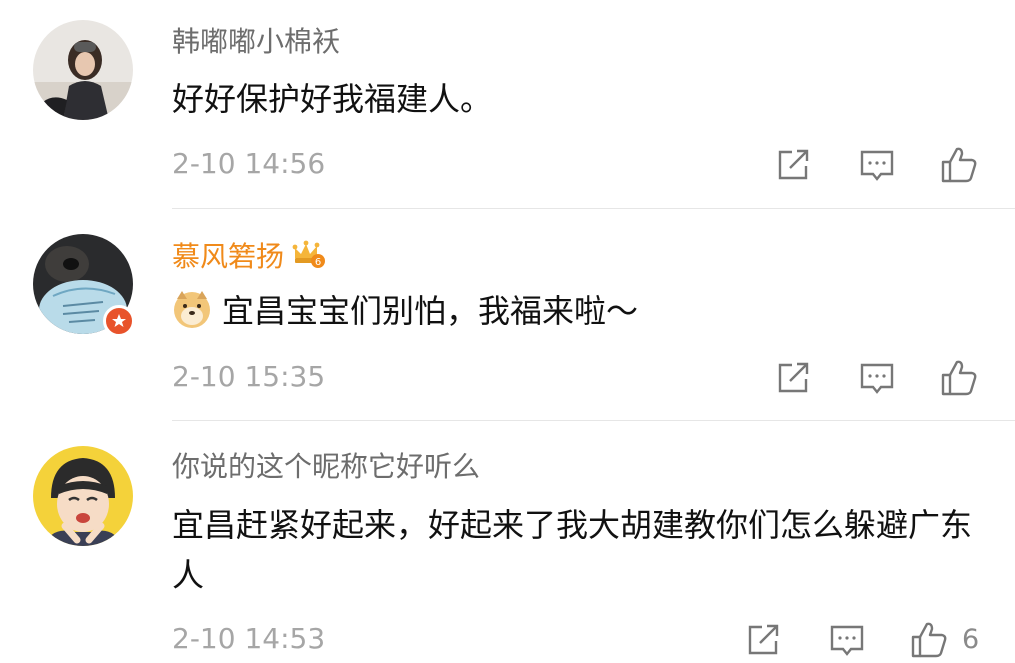 The width and height of the screenshot is (1015, 663). What do you see at coordinates (192, 309) in the screenshot?
I see `doge-emoji-icon` at bounding box center [192, 309].